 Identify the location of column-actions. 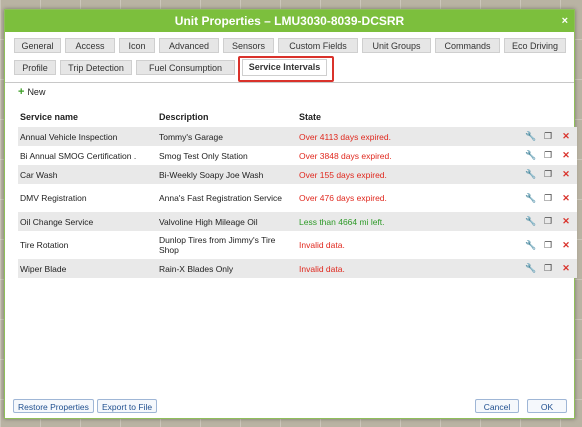
(520, 117).